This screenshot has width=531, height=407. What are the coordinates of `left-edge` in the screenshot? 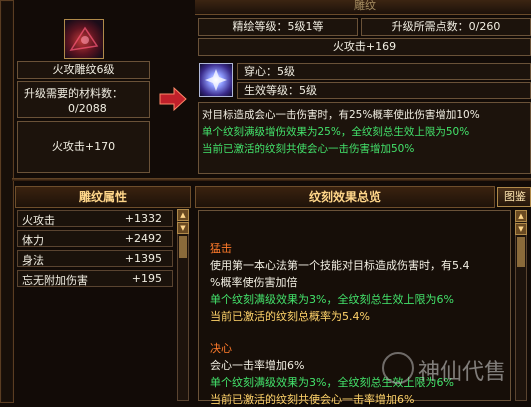 It's located at (7, 201).